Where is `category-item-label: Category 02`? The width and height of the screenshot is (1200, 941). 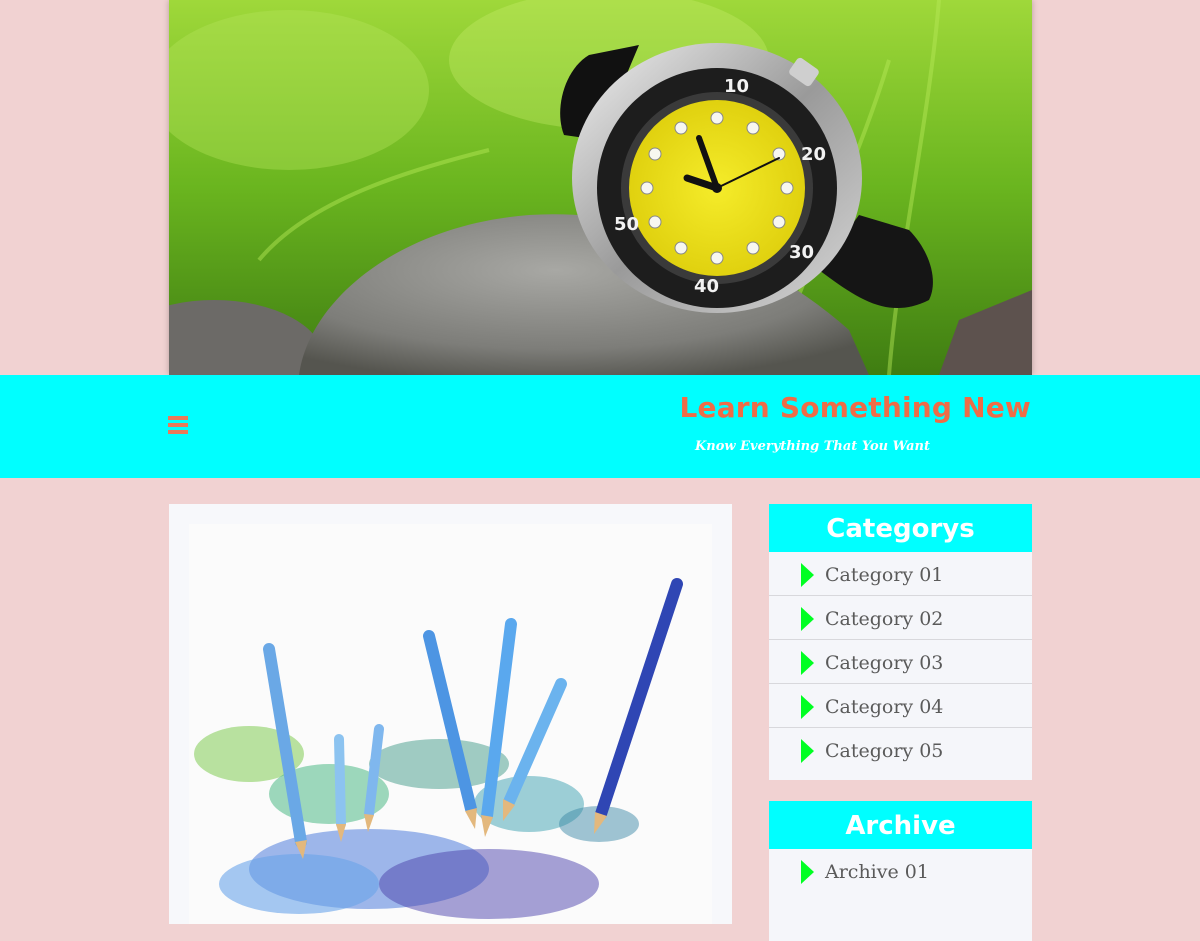
category-item-label: Category 02 is located at coordinates (884, 619).